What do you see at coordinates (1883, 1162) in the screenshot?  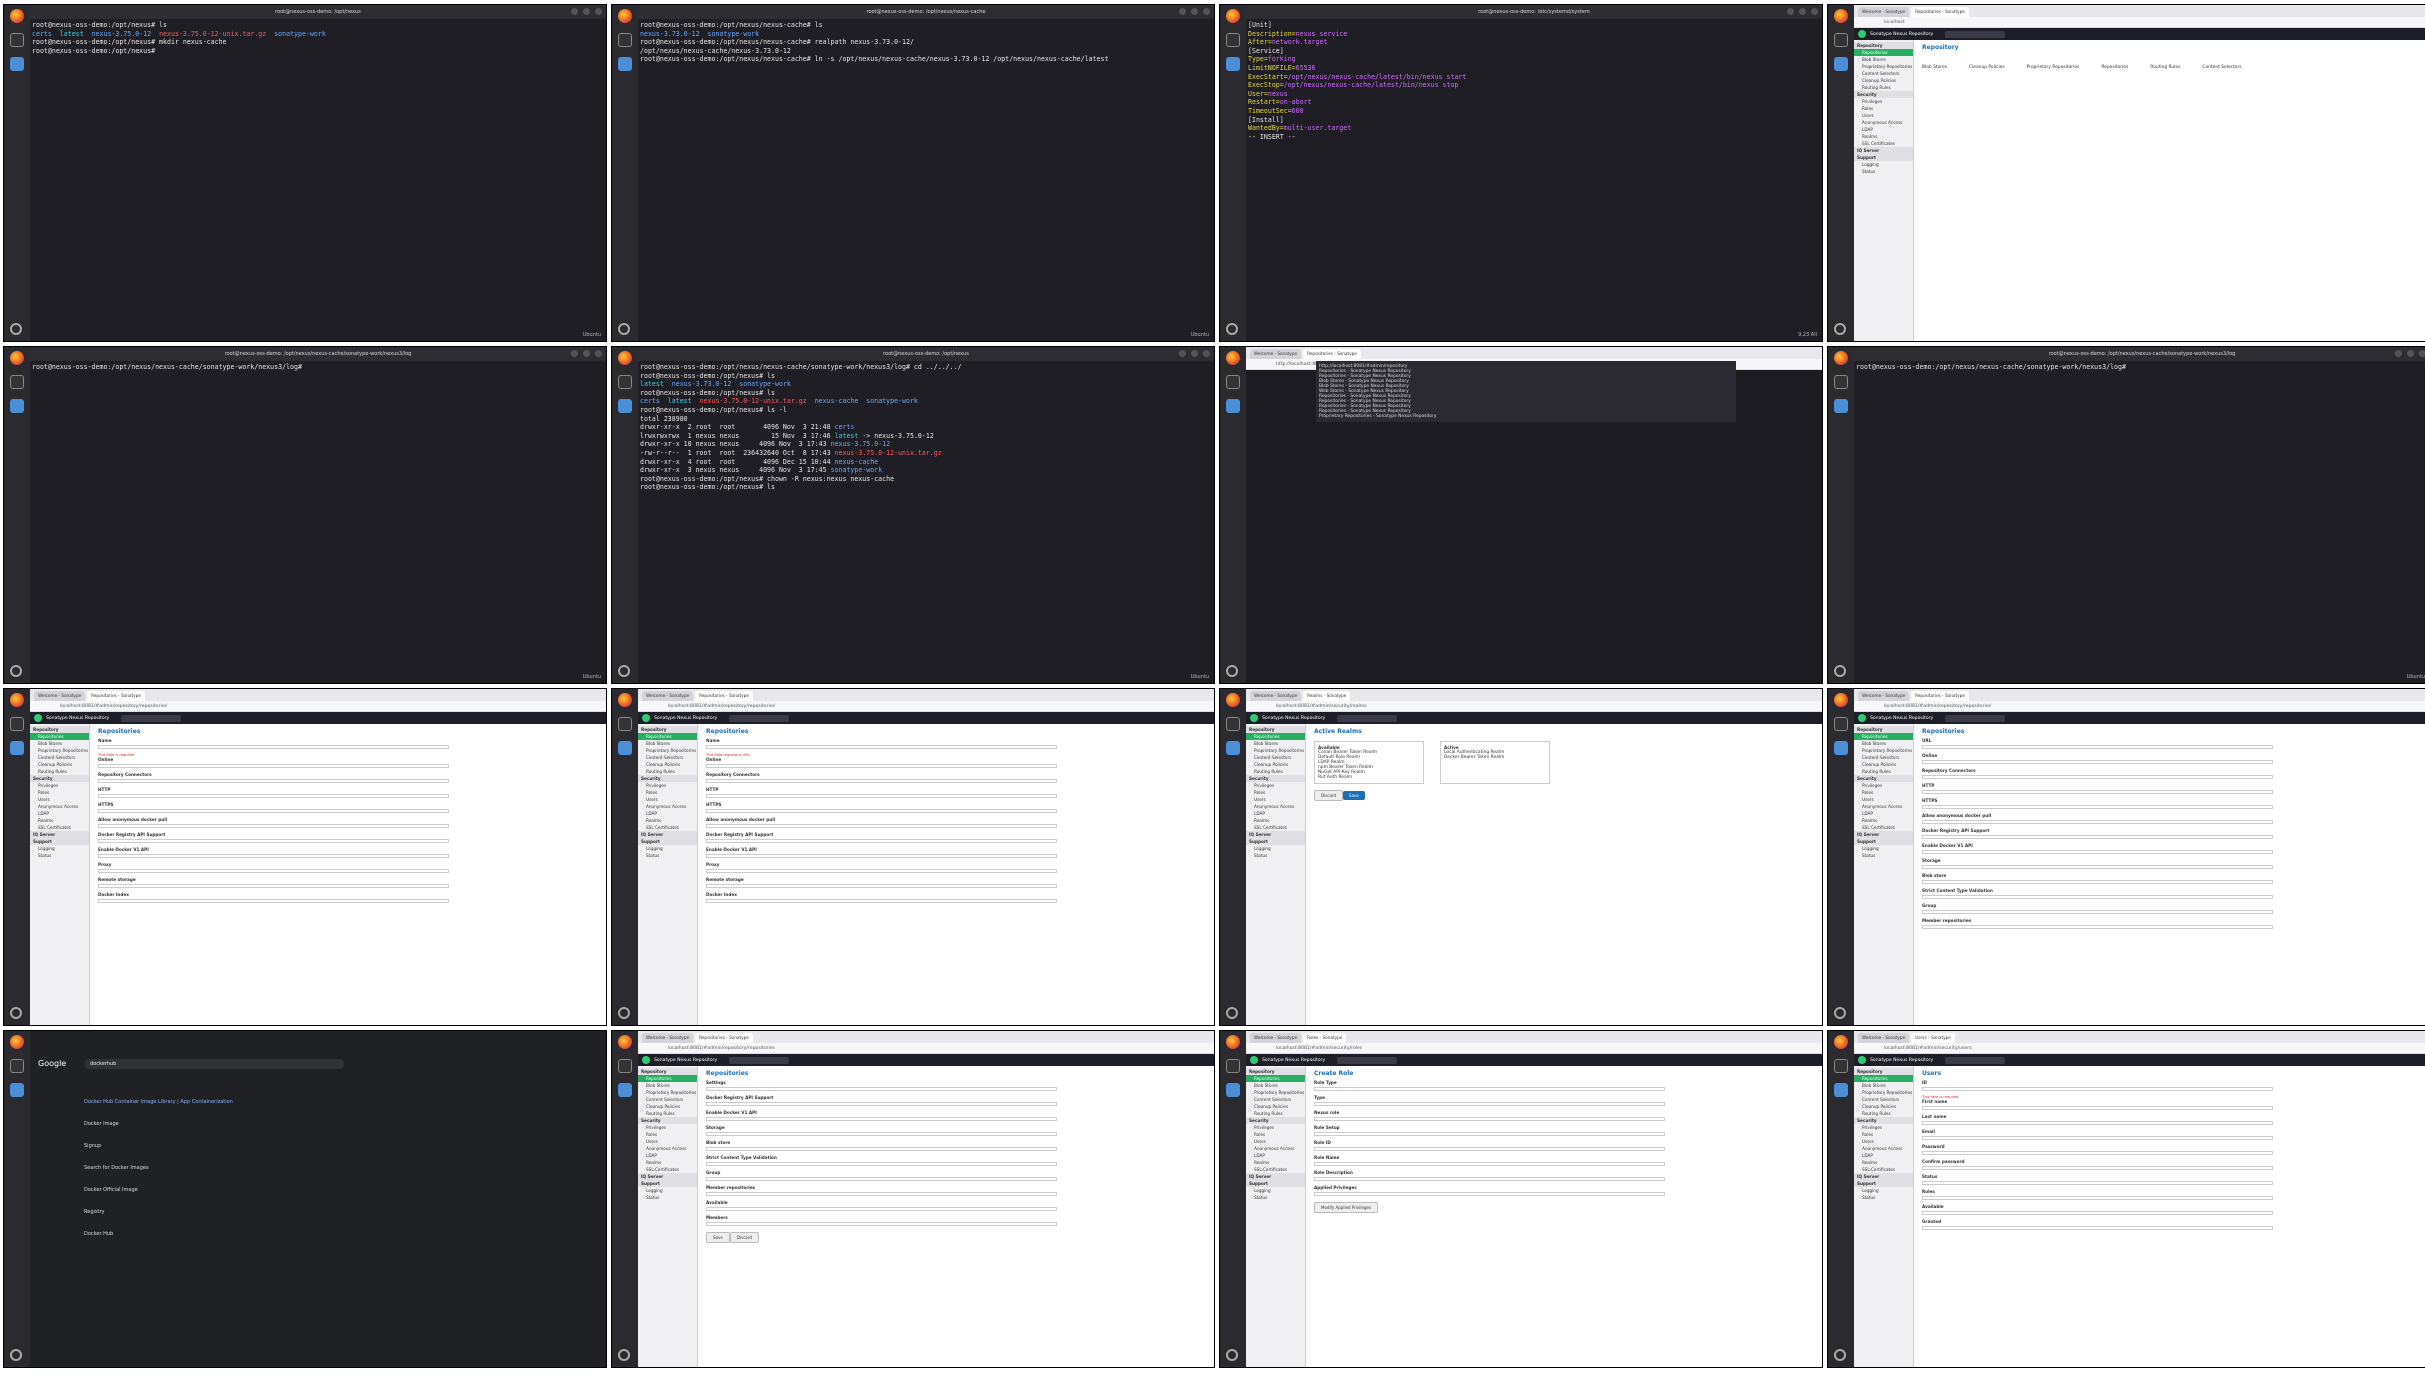 I see `sidebar-item: Realms` at bounding box center [1883, 1162].